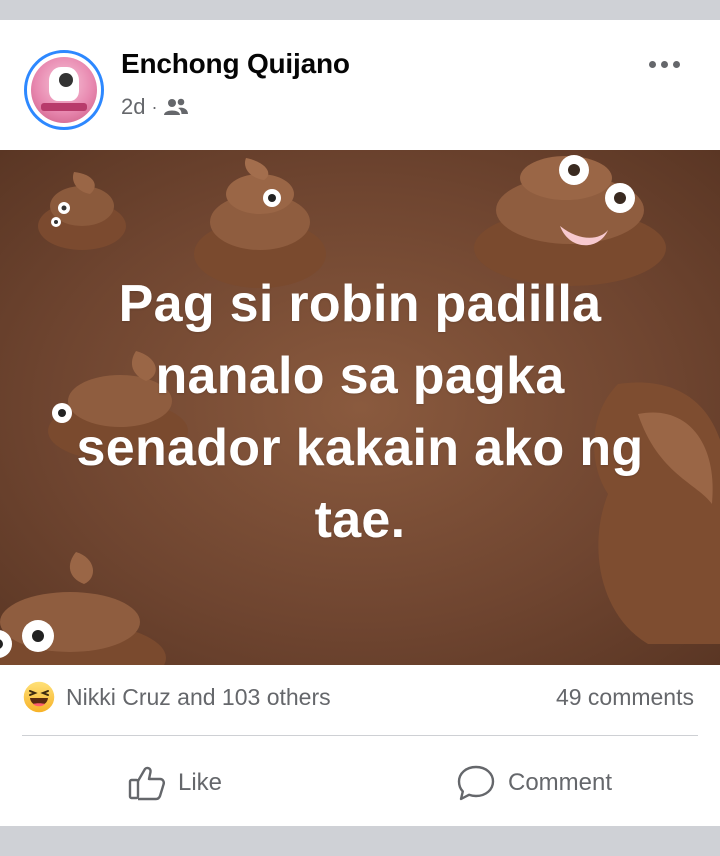  What do you see at coordinates (176, 107) in the screenshot?
I see `friends-icon` at bounding box center [176, 107].